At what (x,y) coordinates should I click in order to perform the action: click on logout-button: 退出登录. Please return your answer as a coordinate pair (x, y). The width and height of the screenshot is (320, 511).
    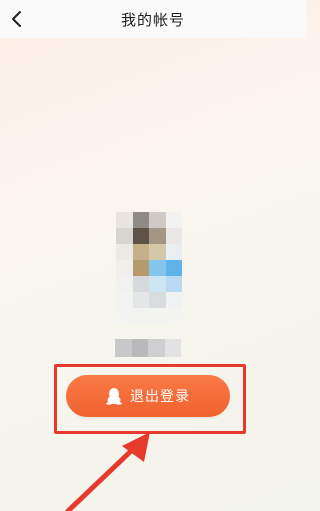
    Looking at the image, I should click on (148, 396).